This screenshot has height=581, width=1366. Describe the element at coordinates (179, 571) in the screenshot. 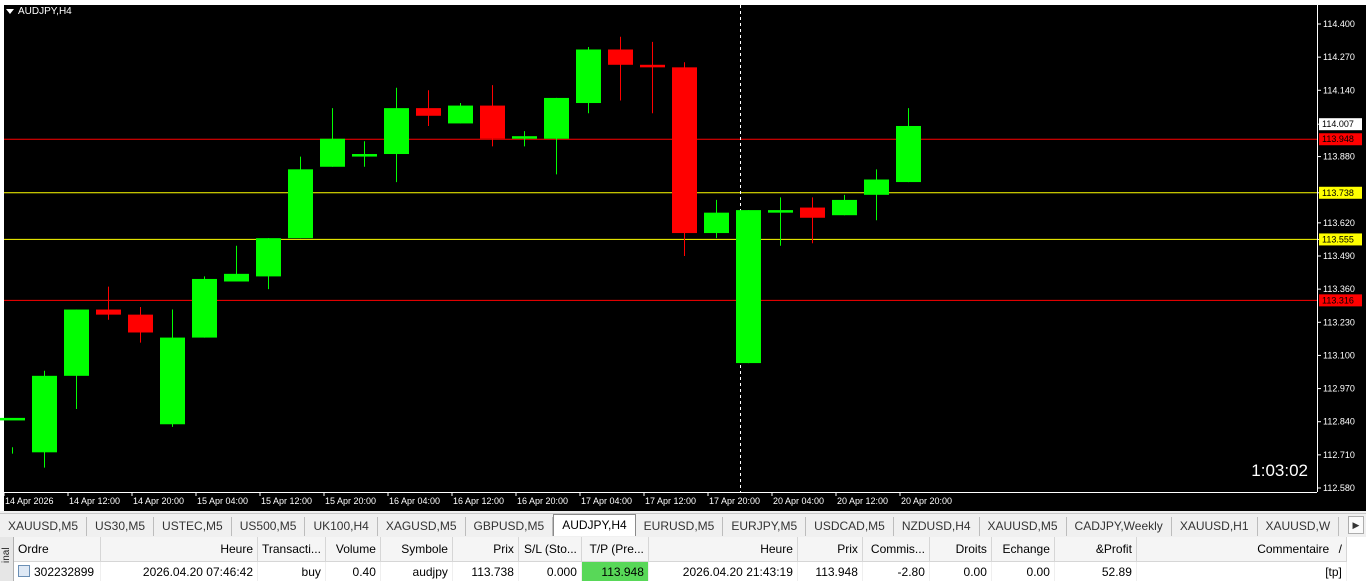

I see `table-cell: 2026.04.20 07:46:42` at that location.